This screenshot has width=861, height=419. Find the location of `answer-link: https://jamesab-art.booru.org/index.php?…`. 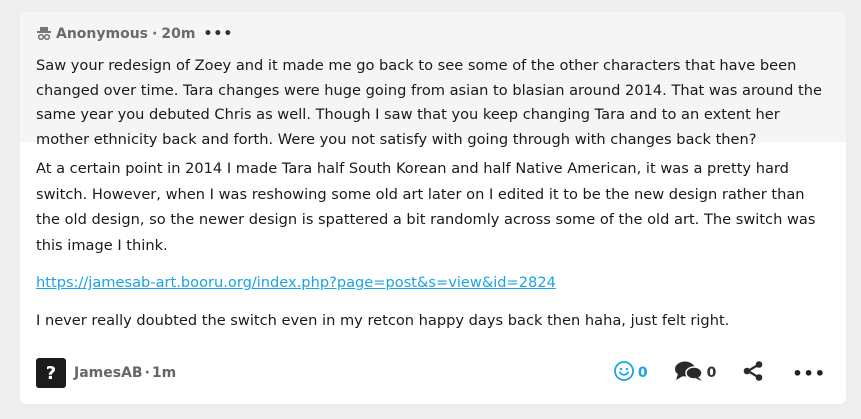

answer-link: https://jamesab-art.booru.org/index.php?… is located at coordinates (433, 283).